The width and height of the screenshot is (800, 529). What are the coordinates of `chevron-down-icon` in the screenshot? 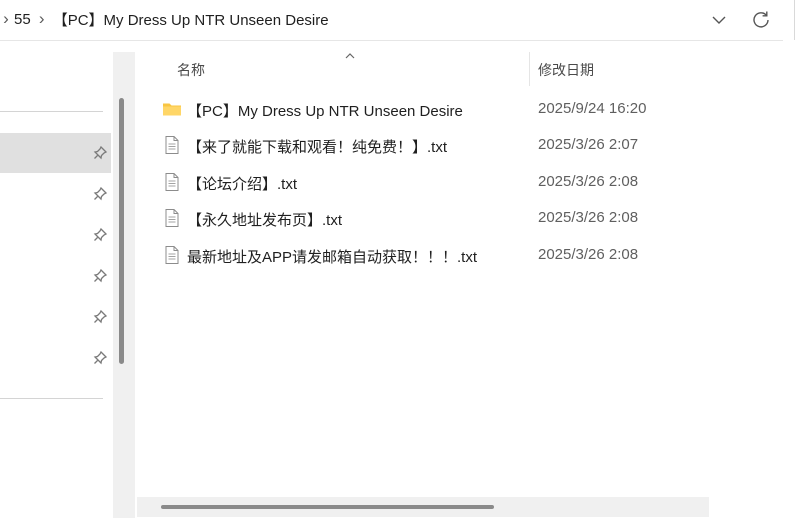 It's located at (719, 20).